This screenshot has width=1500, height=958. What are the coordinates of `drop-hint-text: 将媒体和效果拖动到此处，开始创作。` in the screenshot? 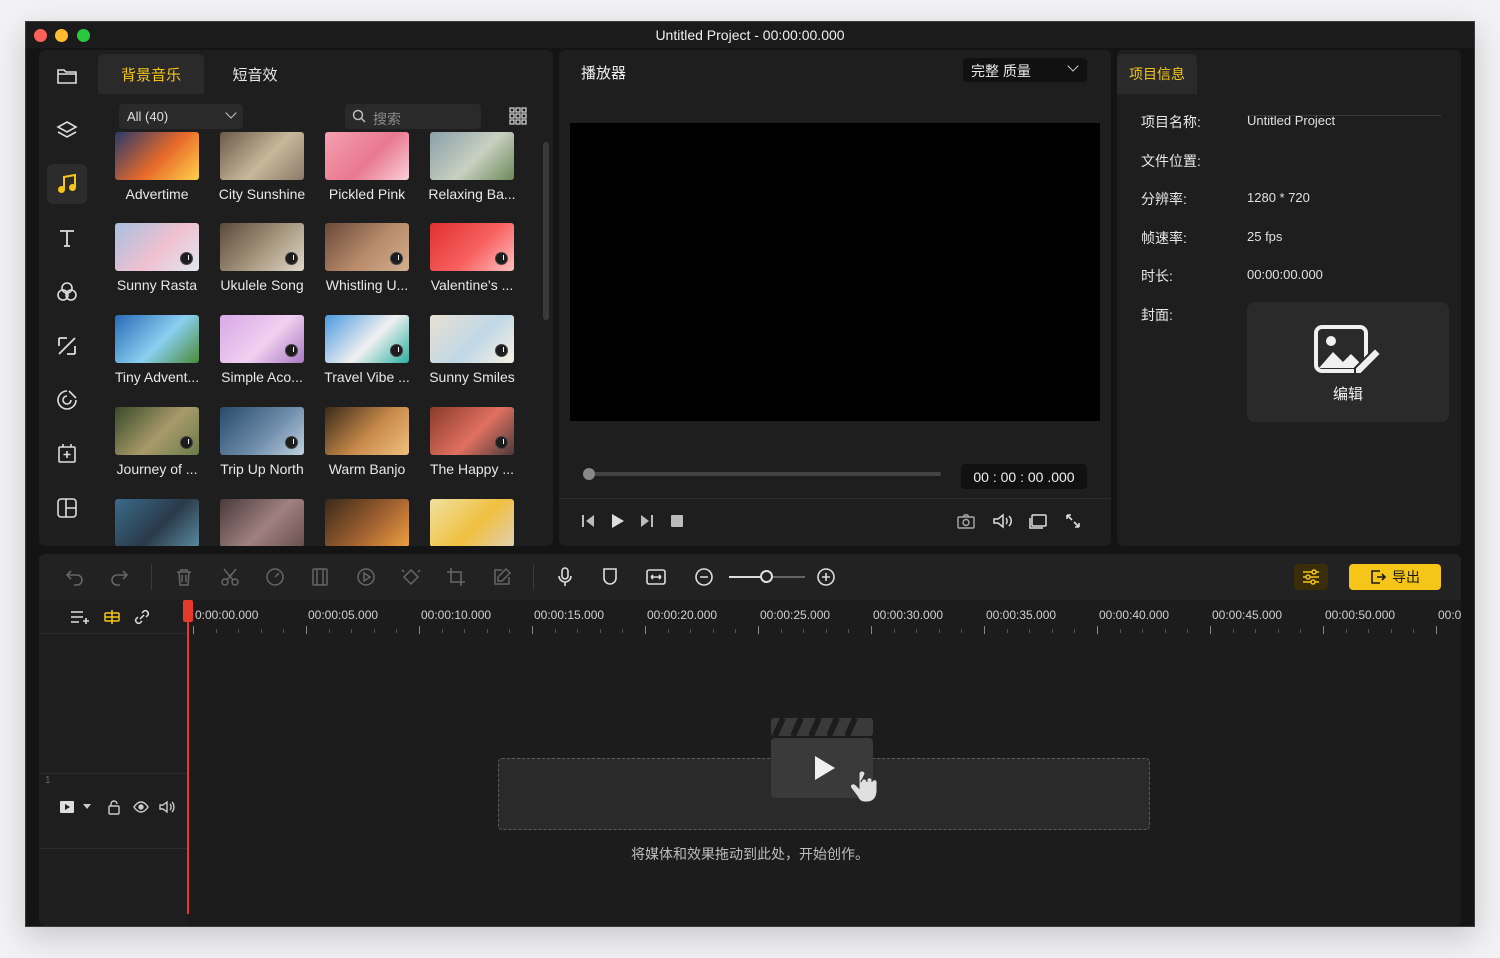 It's located at (750, 854).